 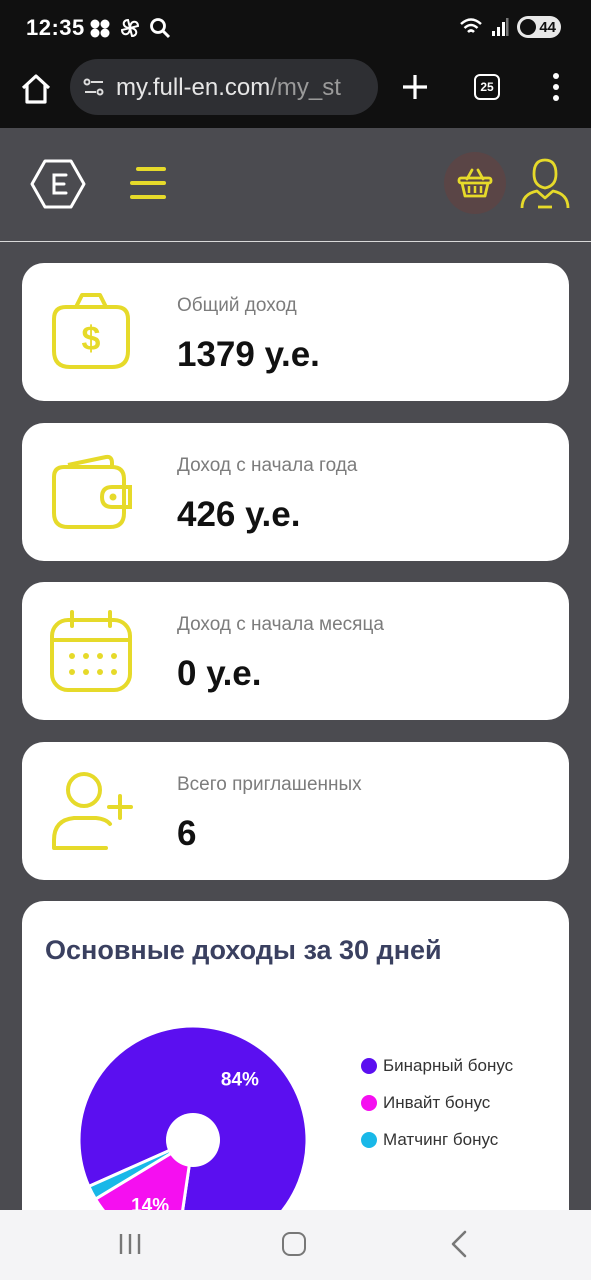 I want to click on back-icon, so click(x=459, y=1244).